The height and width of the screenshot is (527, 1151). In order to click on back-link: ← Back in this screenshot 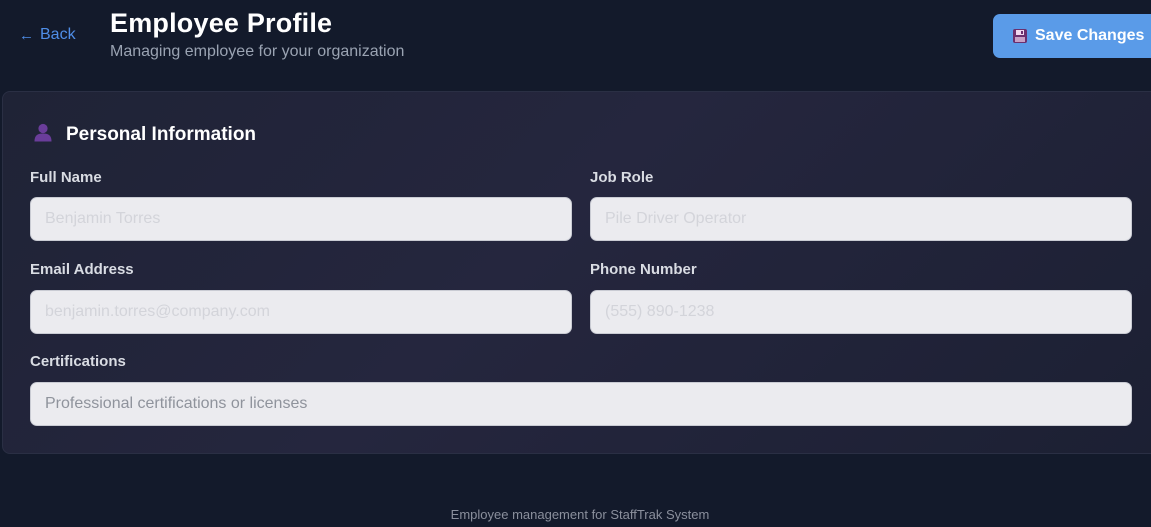, I will do `click(47, 35)`.